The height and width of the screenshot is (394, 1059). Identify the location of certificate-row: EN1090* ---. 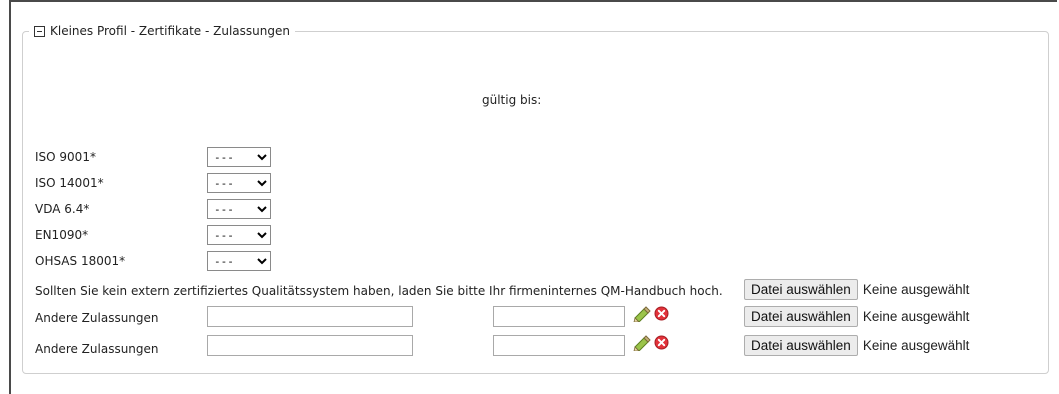
(153, 235).